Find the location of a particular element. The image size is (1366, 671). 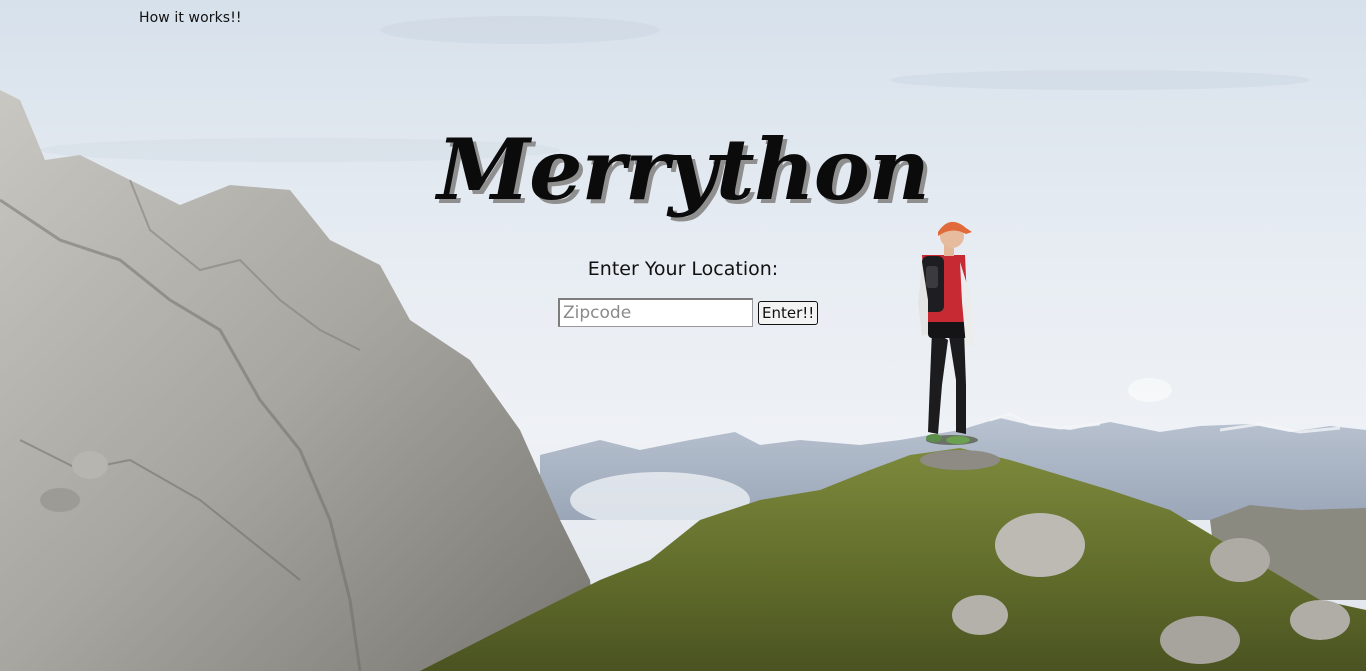

zipcode-form: Enter!! is located at coordinates (688, 312).